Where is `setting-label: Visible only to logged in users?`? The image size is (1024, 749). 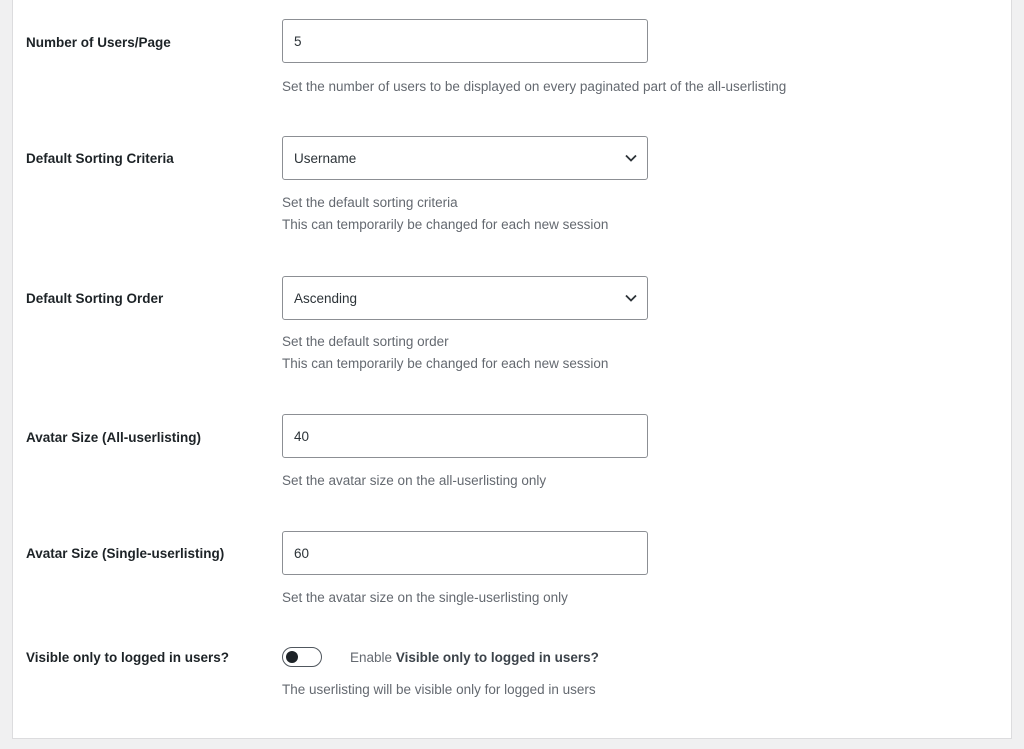 setting-label: Visible only to logged in users? is located at coordinates (128, 657).